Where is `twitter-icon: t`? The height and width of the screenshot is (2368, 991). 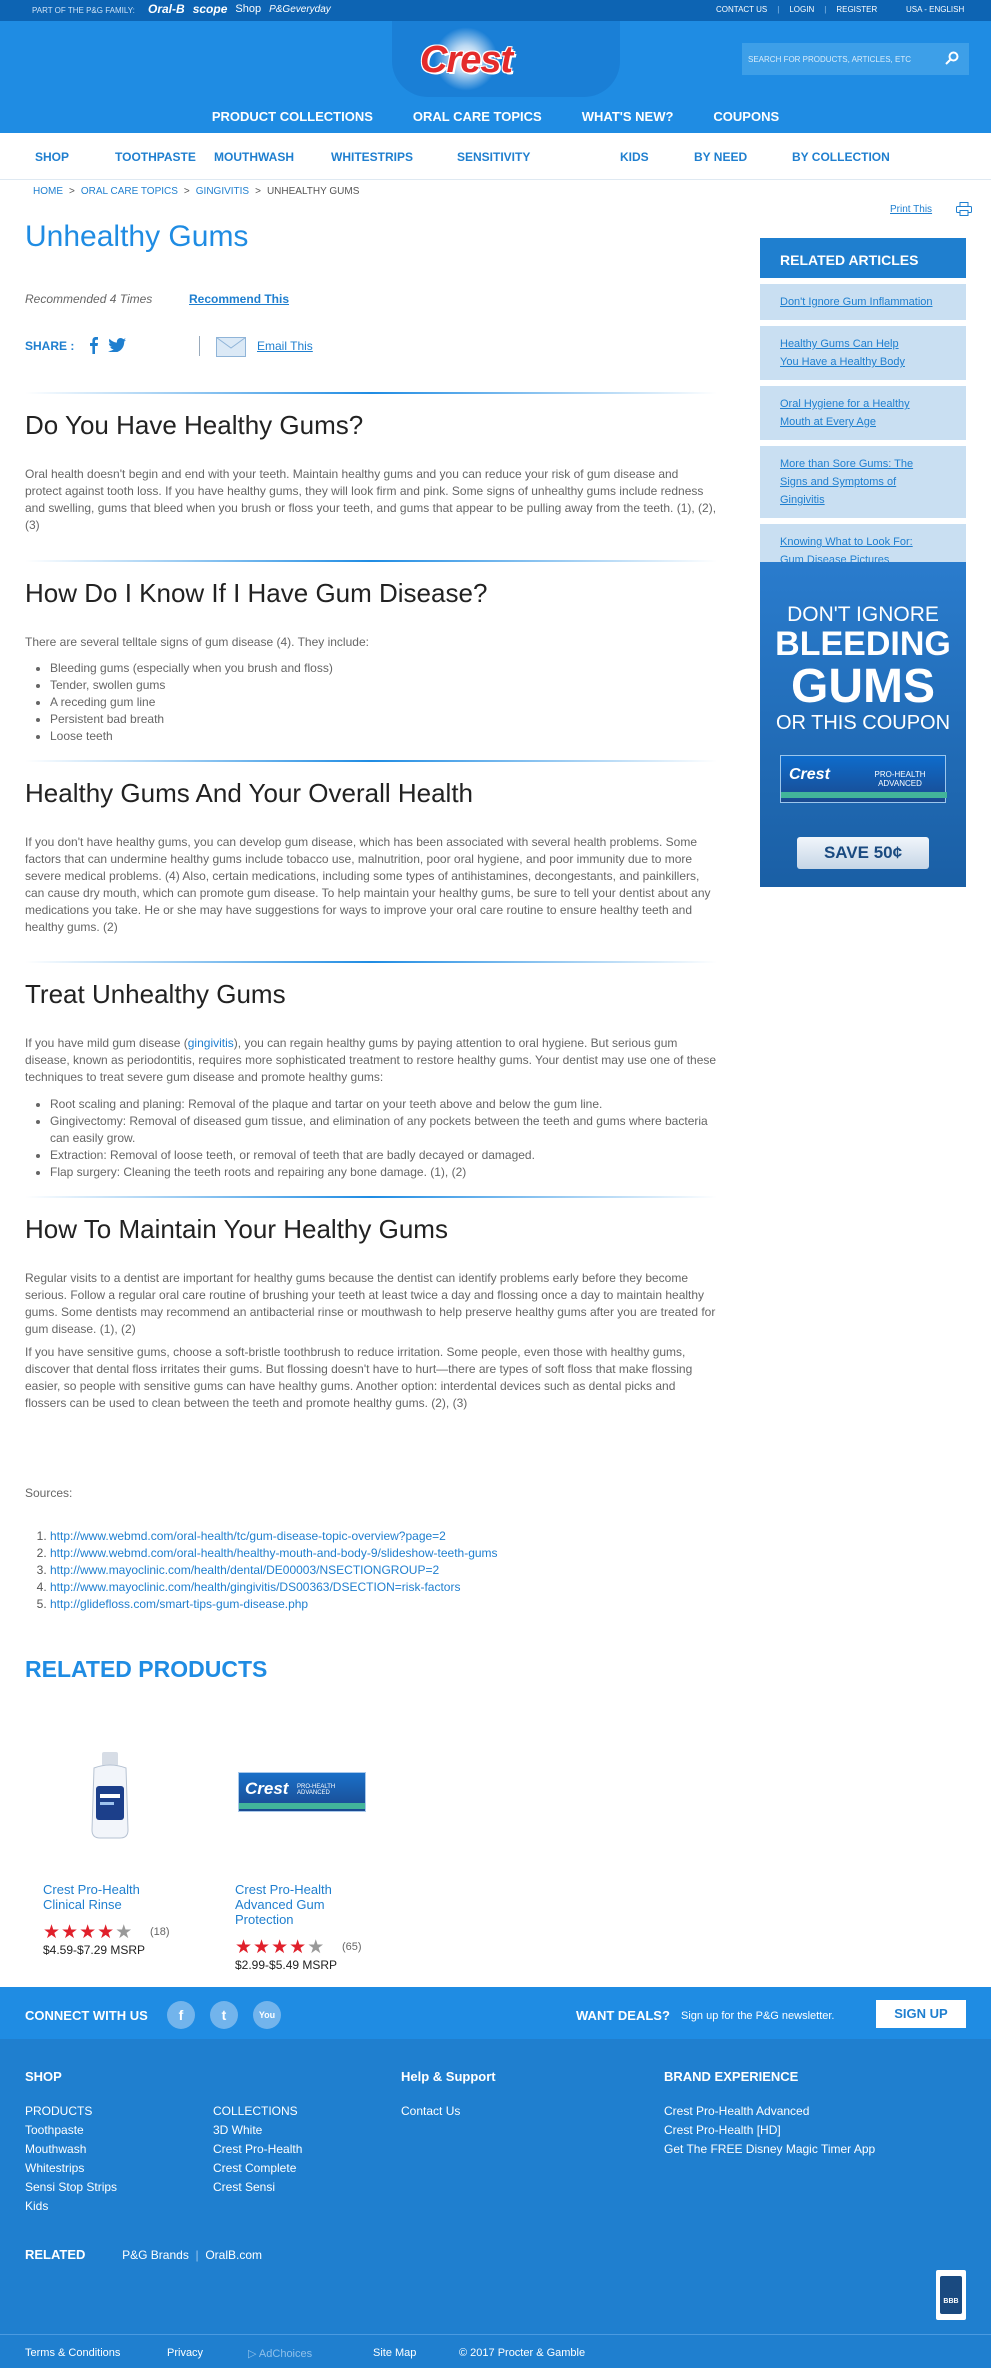 twitter-icon: t is located at coordinates (224, 2015).